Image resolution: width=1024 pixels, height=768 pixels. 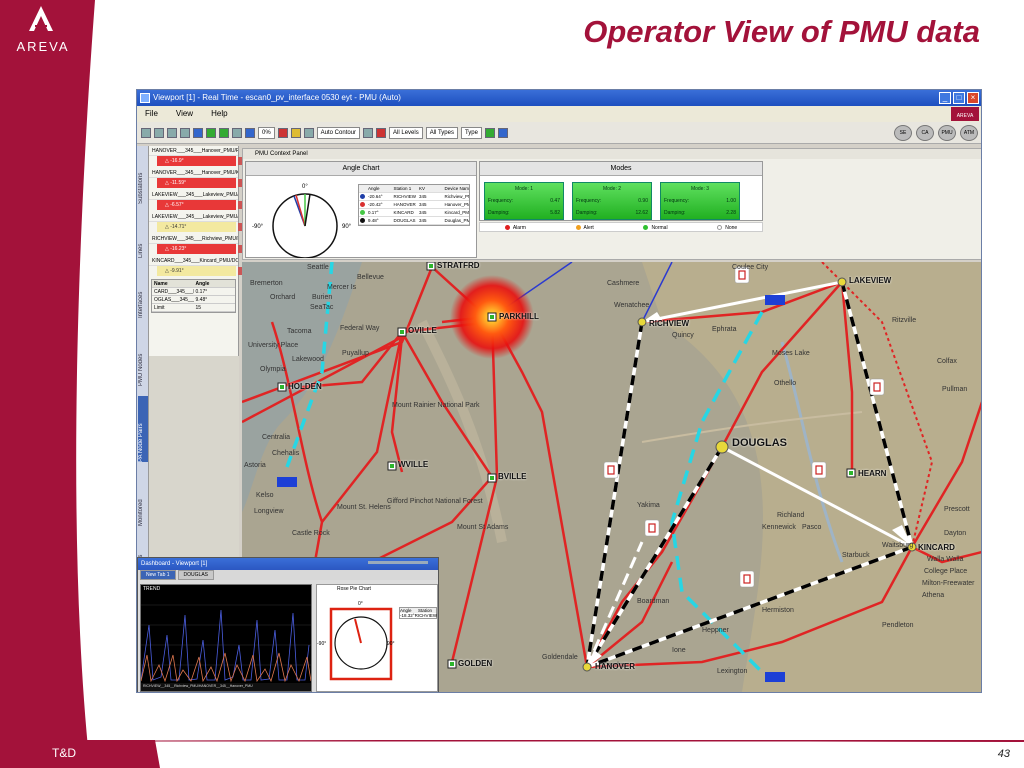 I want to click on tab-douglas: DOUGLAS, so click(x=195, y=575).